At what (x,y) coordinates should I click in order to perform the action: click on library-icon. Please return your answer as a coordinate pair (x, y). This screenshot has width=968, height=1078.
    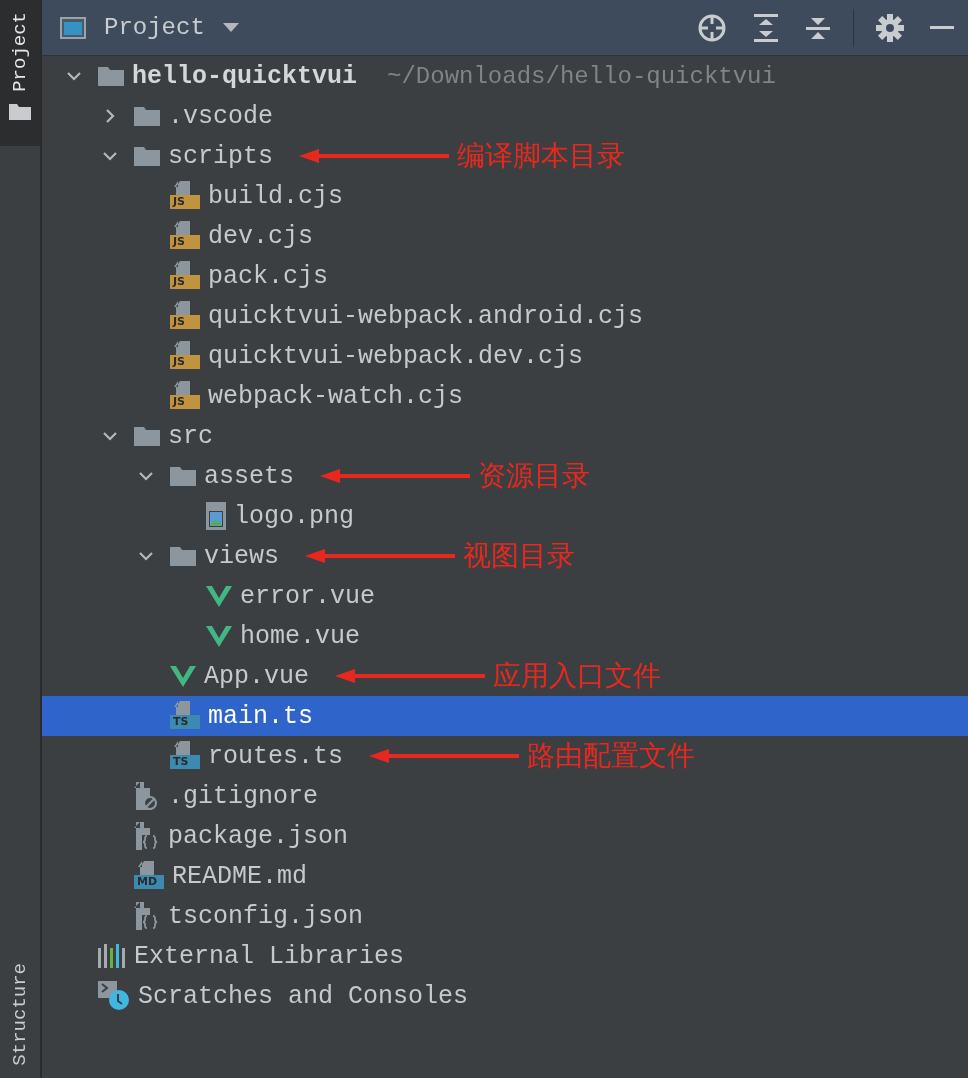
    Looking at the image, I should click on (112, 956).